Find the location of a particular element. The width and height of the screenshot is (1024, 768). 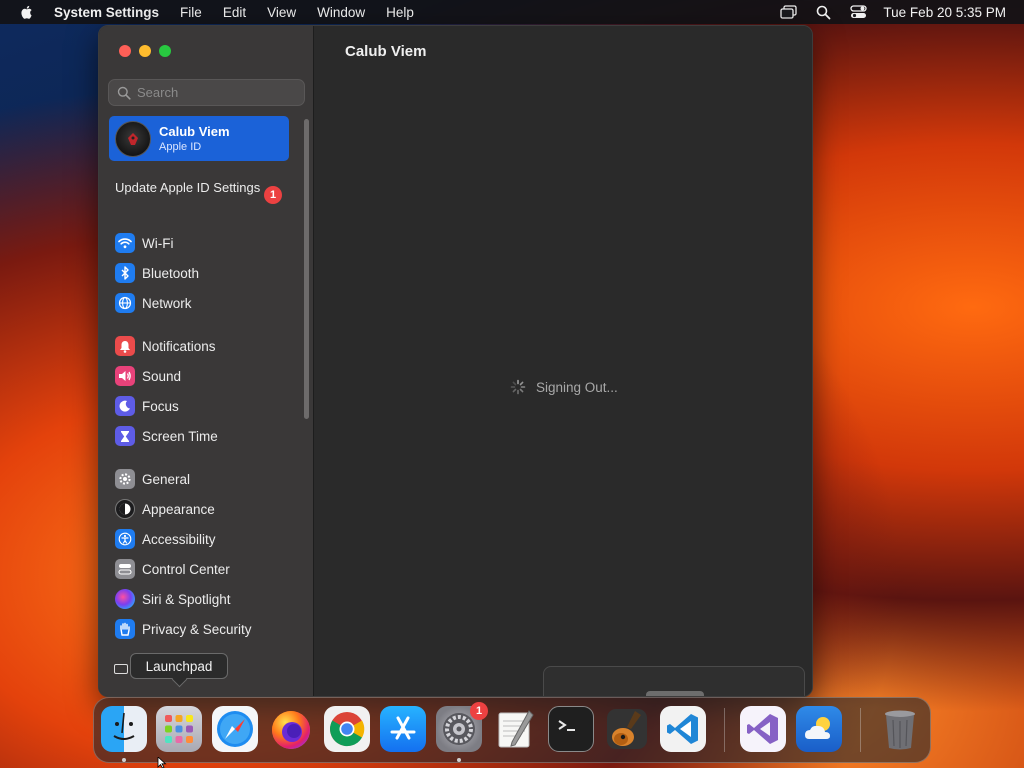

account-name: Calub Viem is located at coordinates (194, 131).